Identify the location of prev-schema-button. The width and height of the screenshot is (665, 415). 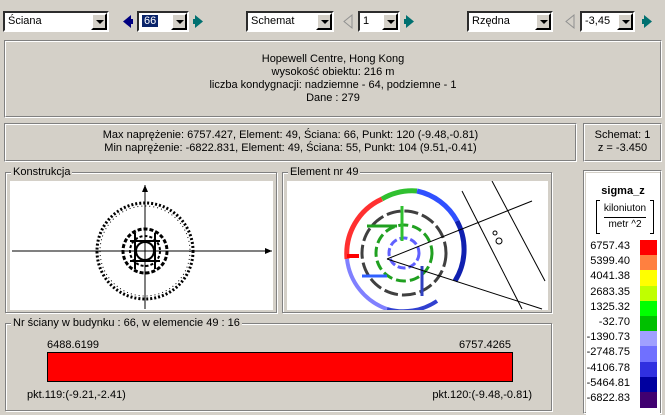
(348, 21).